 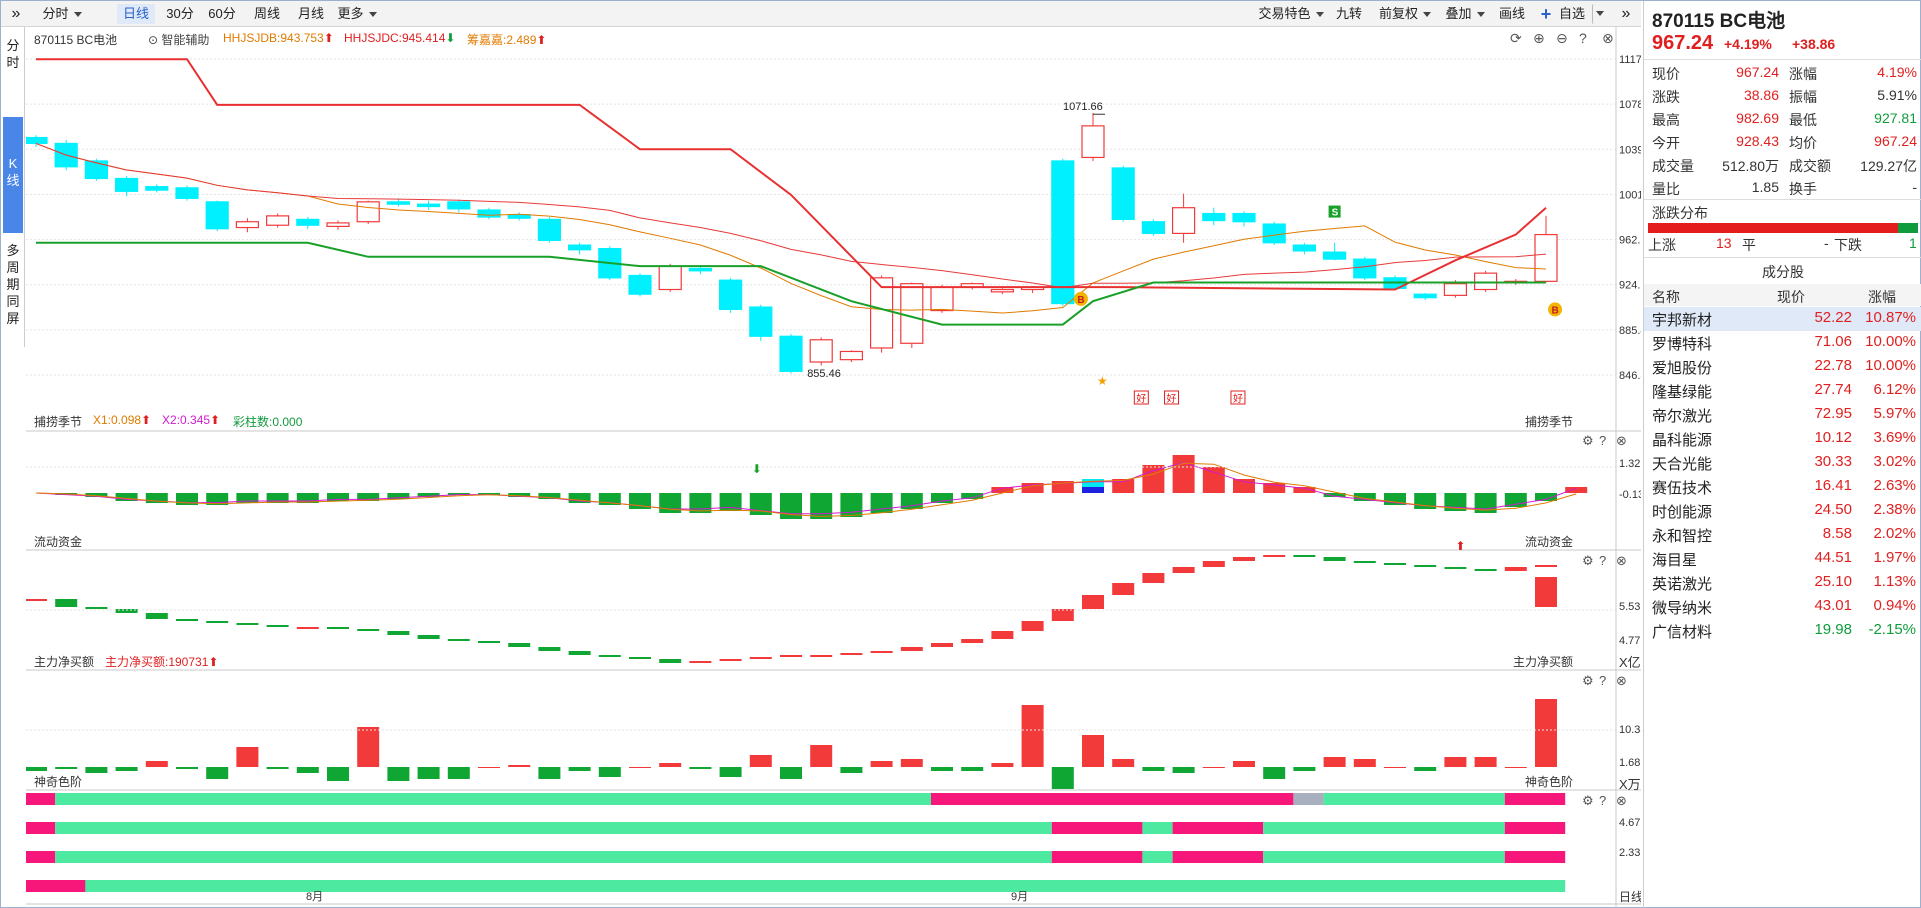 I want to click on divider, so click(x=1782, y=199).